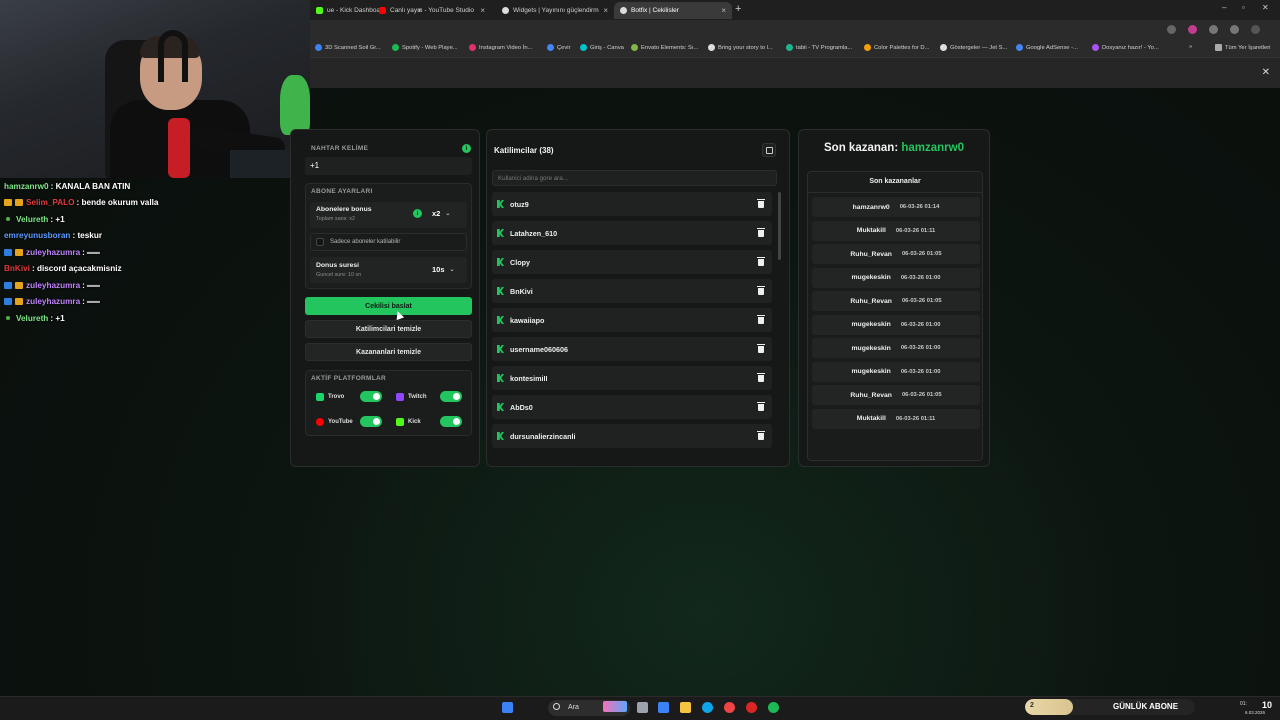  What do you see at coordinates (1255, 29) in the screenshot?
I see `menu-icon` at bounding box center [1255, 29].